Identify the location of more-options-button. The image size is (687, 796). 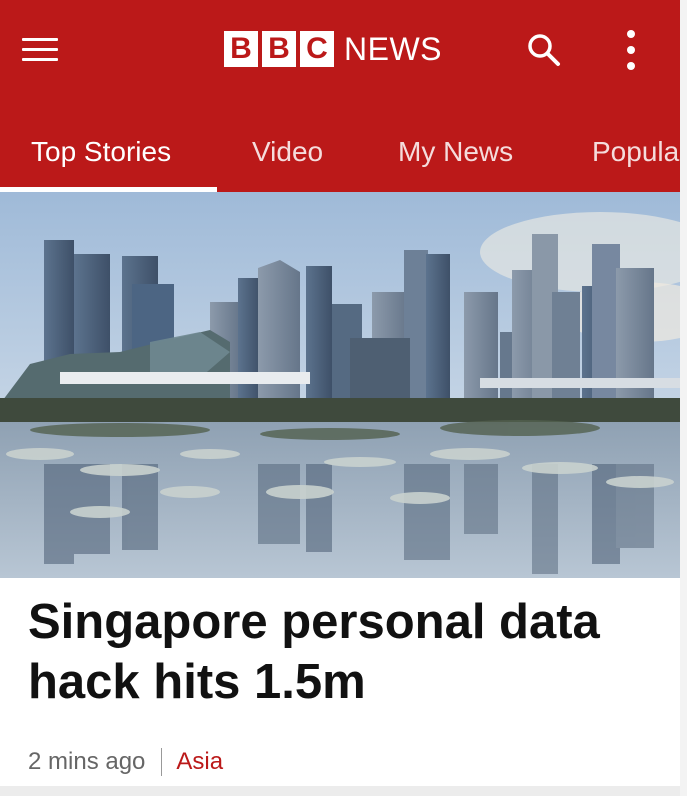
(631, 50).